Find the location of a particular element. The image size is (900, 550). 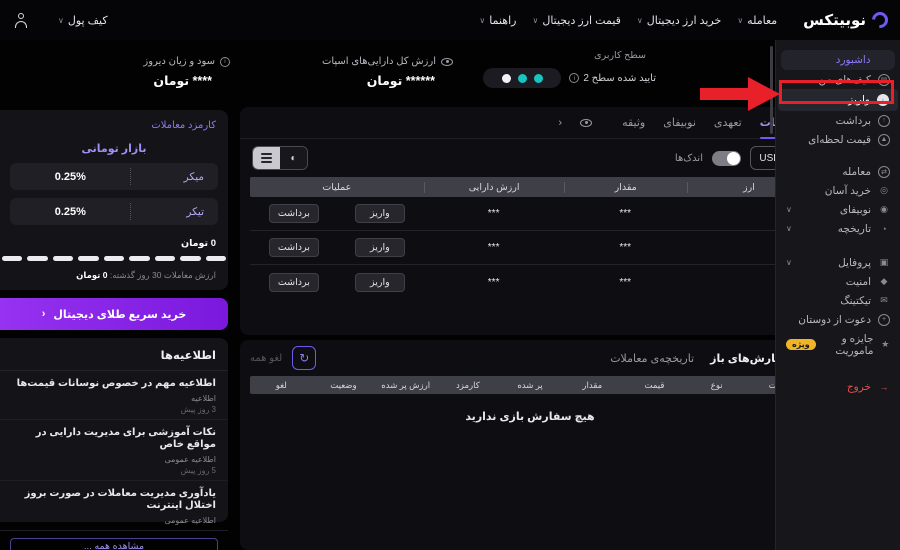

sidebar-item-withdraw: ↑ برداشت is located at coordinates (838, 120).